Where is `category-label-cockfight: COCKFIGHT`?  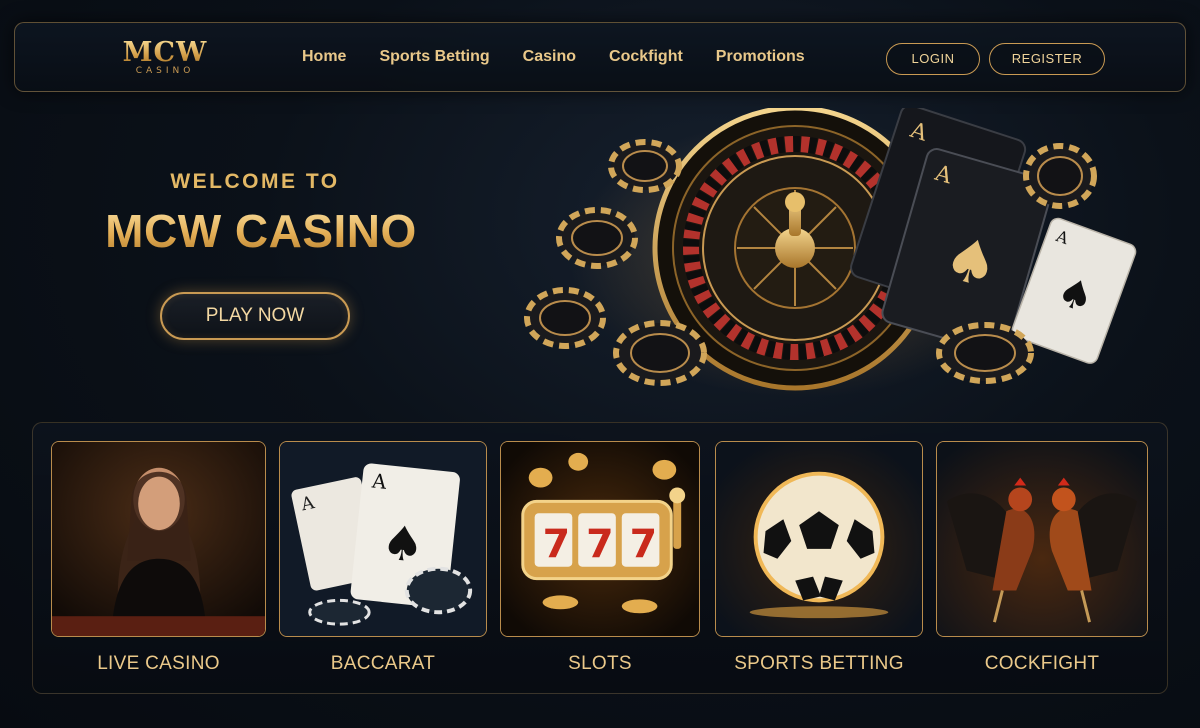 category-label-cockfight: COCKFIGHT is located at coordinates (1042, 664).